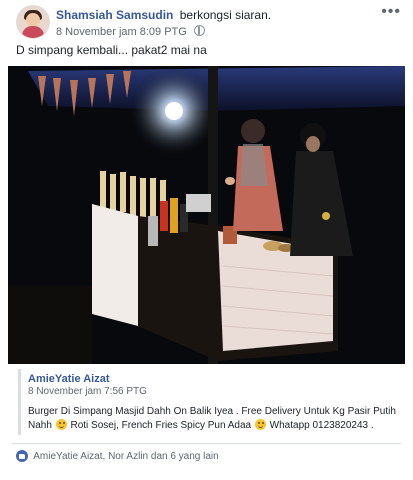 Image resolution: width=413 pixels, height=480 pixels. Describe the element at coordinates (391, 12) in the screenshot. I see `more-options-icon: •••` at that location.